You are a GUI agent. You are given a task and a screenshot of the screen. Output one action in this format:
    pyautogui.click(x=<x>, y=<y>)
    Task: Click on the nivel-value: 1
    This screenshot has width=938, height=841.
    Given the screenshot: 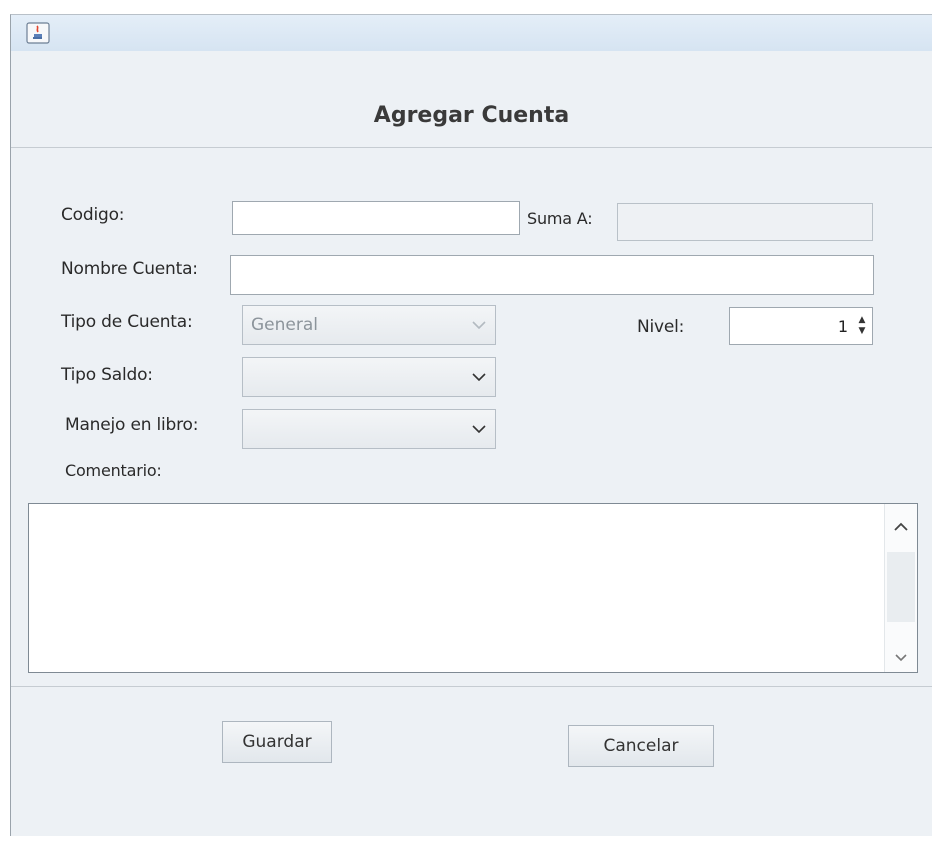 What is the action you would take?
    pyautogui.click(x=842, y=326)
    